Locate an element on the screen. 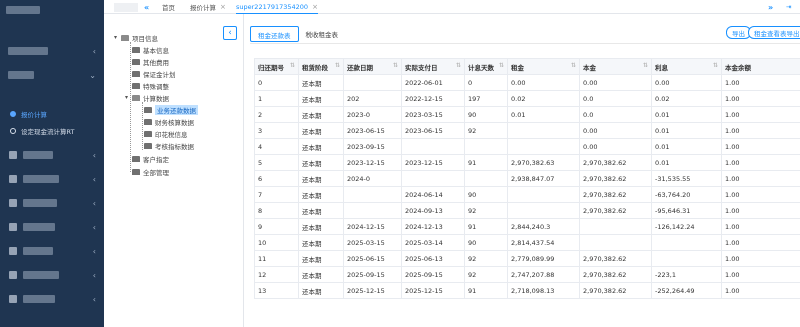  sidebar-subitem-quote: 报价计算 is located at coordinates (52, 113).